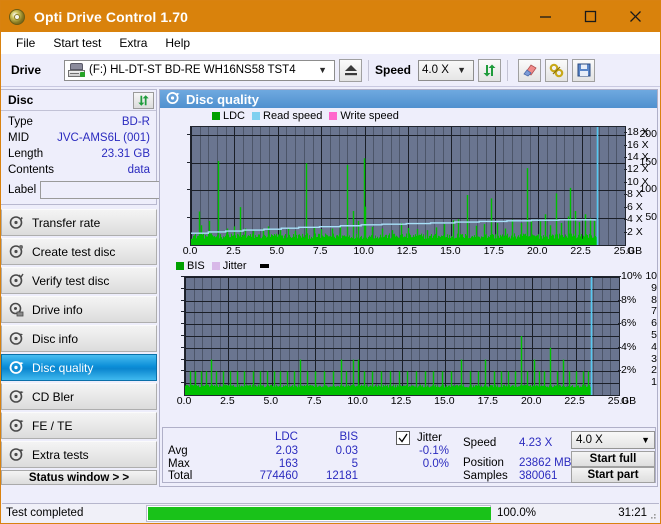 The height and width of the screenshot is (524, 661). What do you see at coordinates (350, 70) in the screenshot?
I see `eject-button` at bounding box center [350, 70].